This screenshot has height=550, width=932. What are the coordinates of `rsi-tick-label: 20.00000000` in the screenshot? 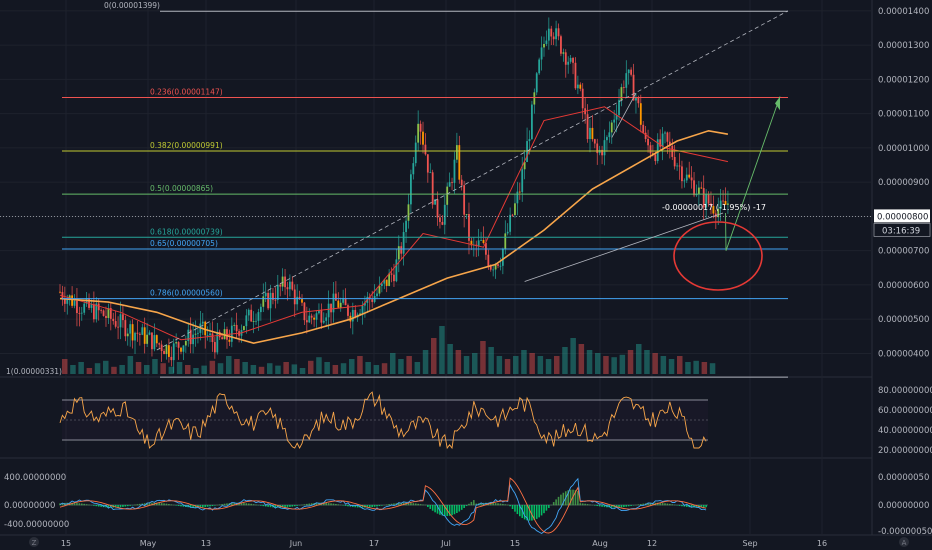 It's located at (905, 451).